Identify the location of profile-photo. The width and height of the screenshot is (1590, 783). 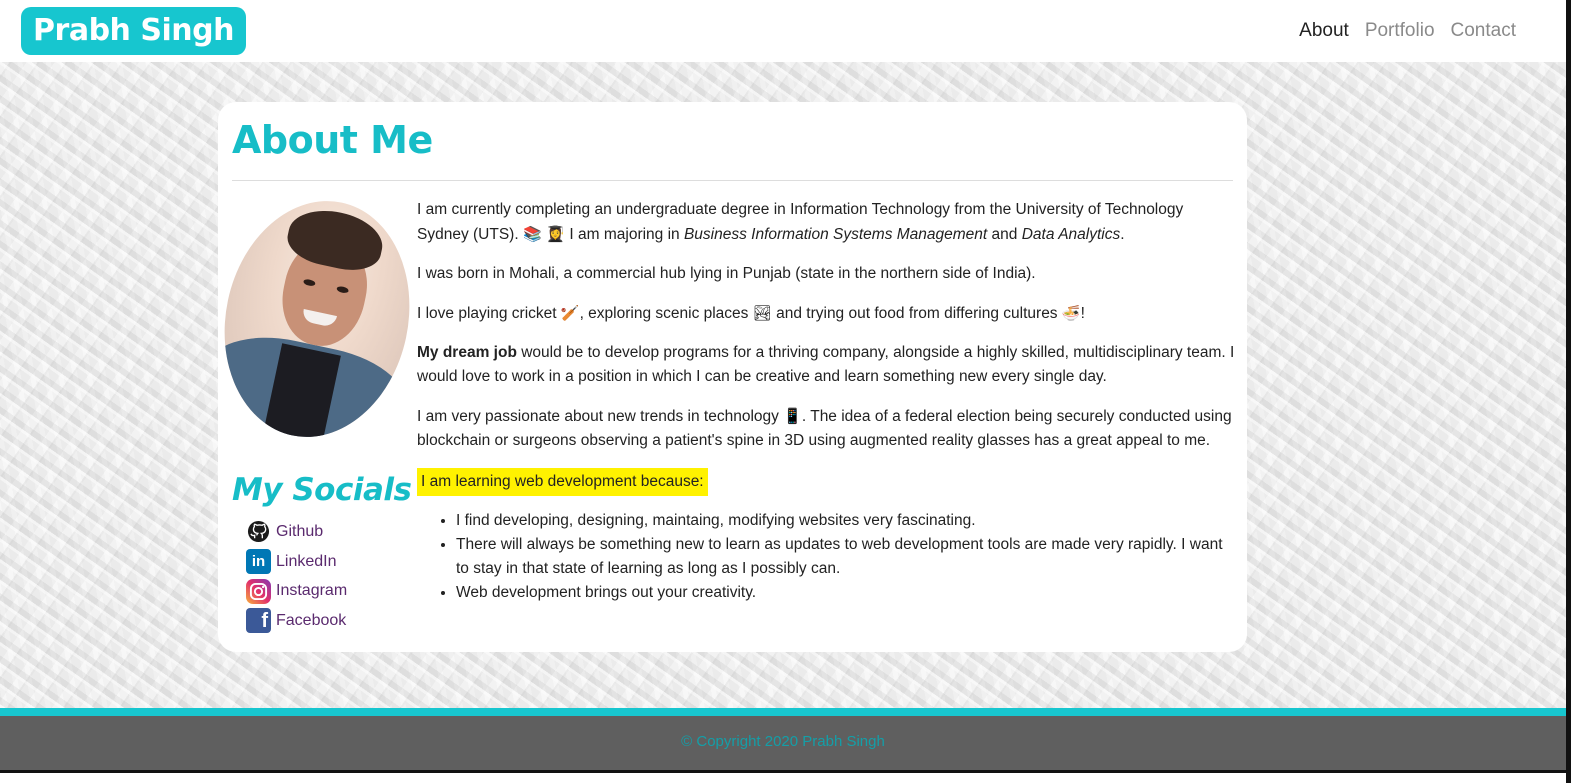
(317, 319).